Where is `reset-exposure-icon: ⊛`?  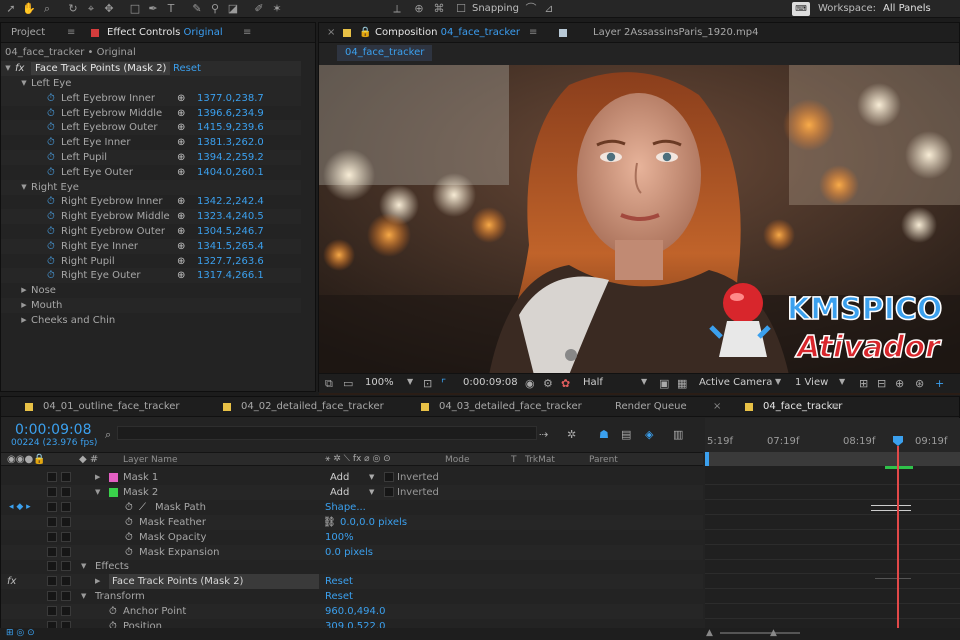 reset-exposure-icon: ⊛ is located at coordinates (919, 383).